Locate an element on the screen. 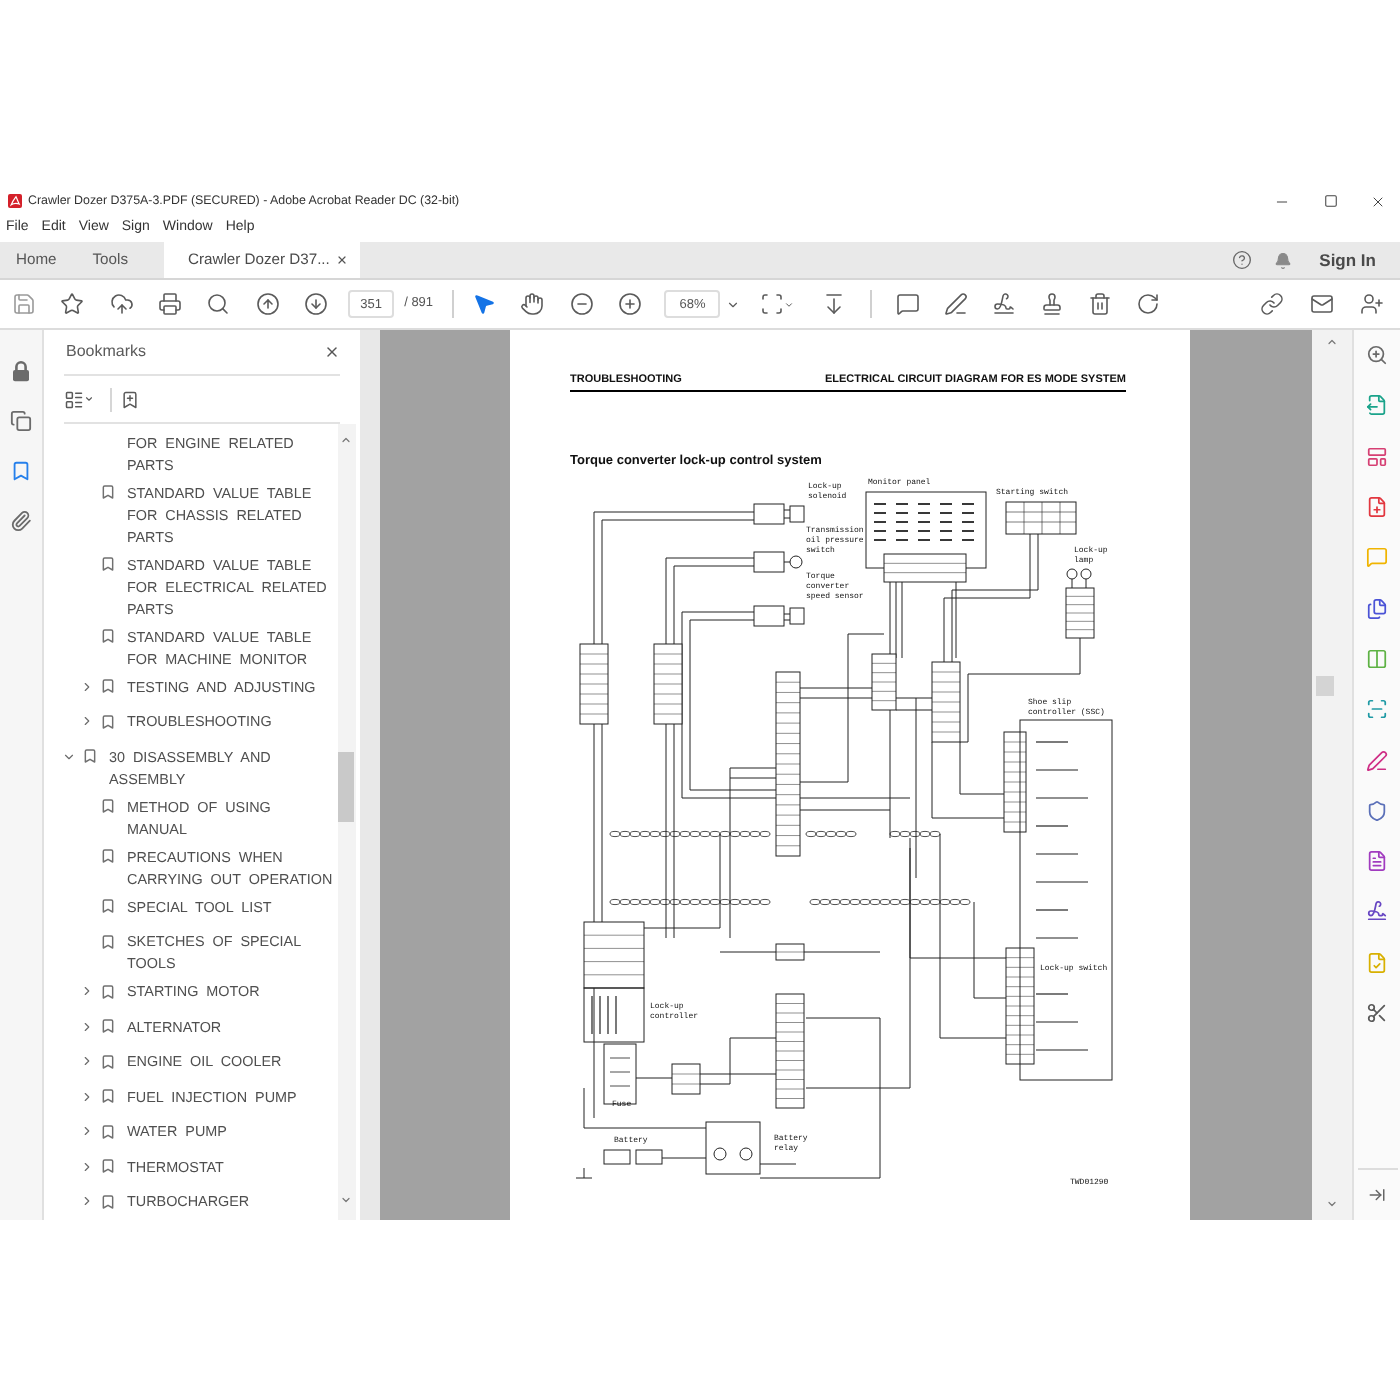 The width and height of the screenshot is (1400, 1400). rotate-icon is located at coordinates (1148, 304).